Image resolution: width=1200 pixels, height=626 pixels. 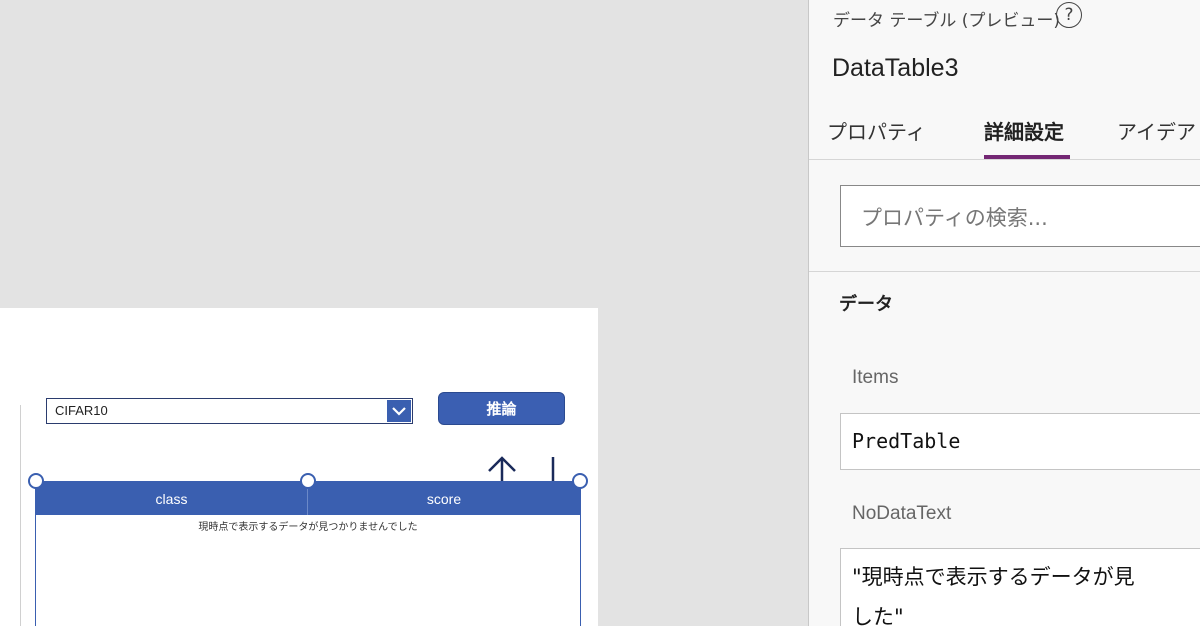 What do you see at coordinates (906, 441) in the screenshot?
I see `items-value: PredTable` at bounding box center [906, 441].